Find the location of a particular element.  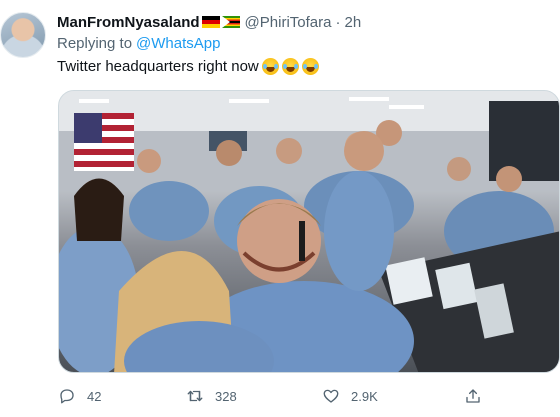

like-button: 2.9K is located at coordinates (350, 396).